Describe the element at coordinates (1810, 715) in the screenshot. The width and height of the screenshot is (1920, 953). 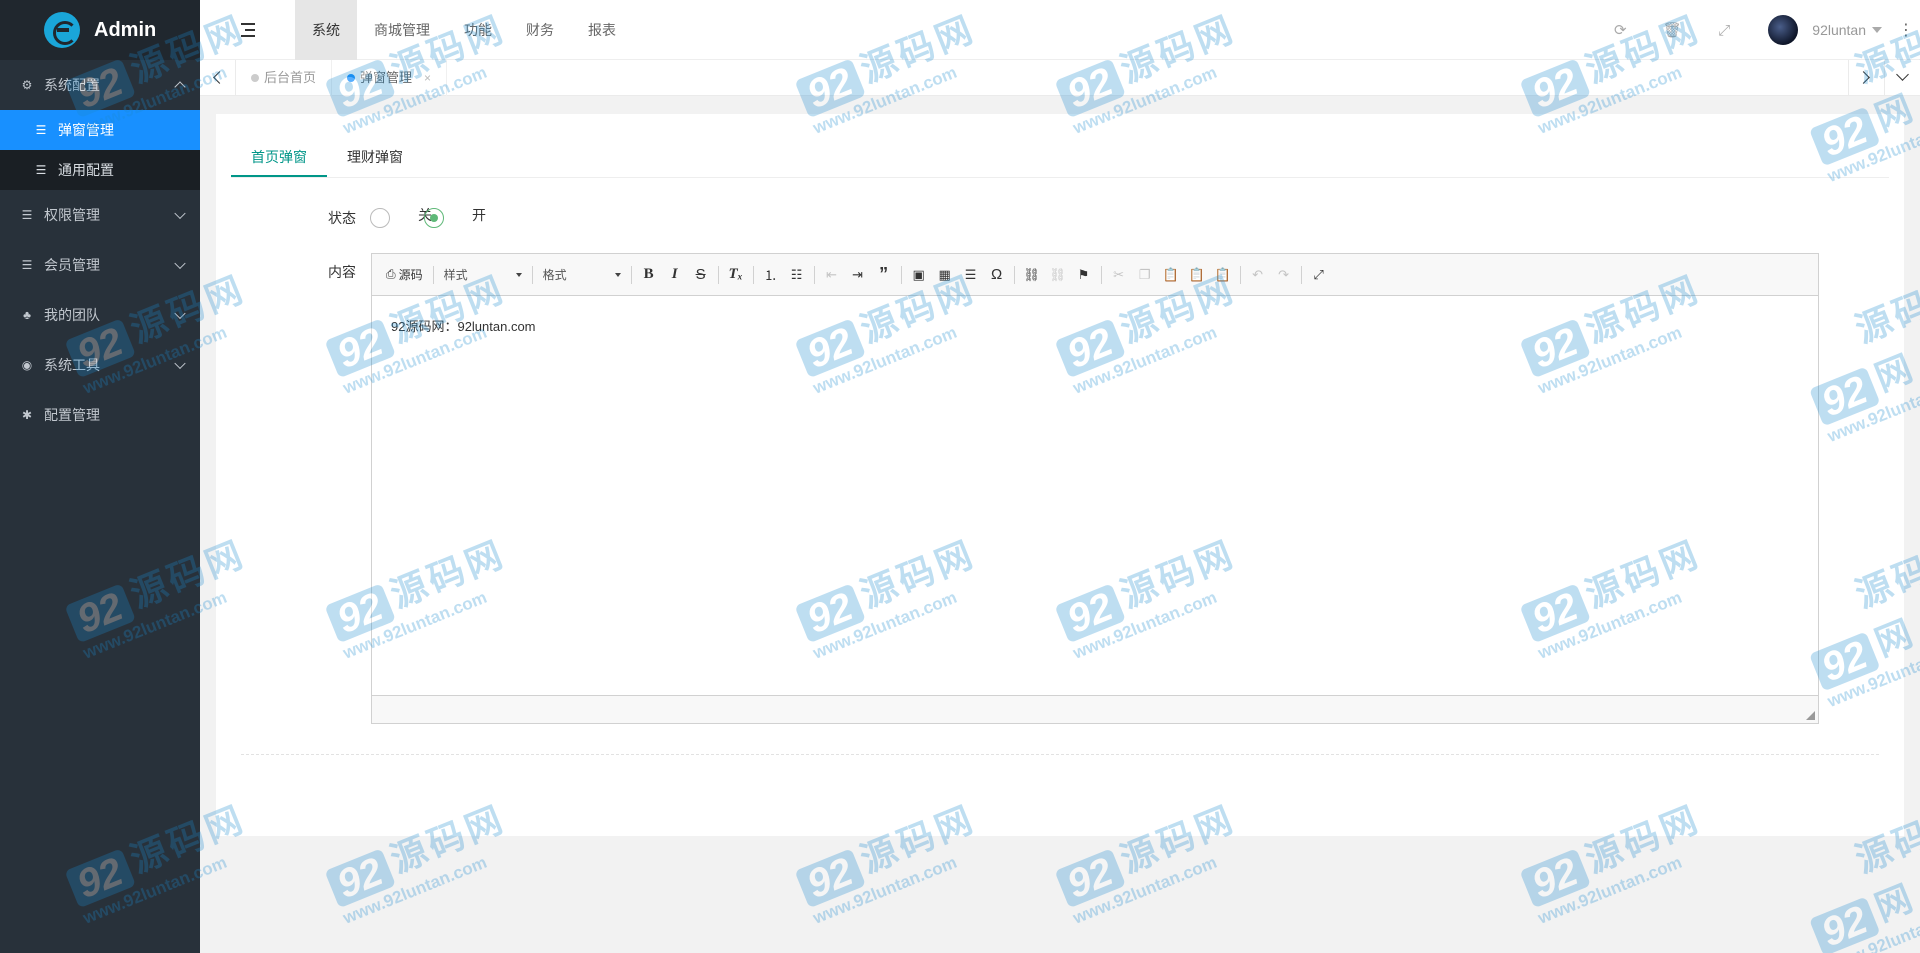
I see `resize-handle-icon` at that location.